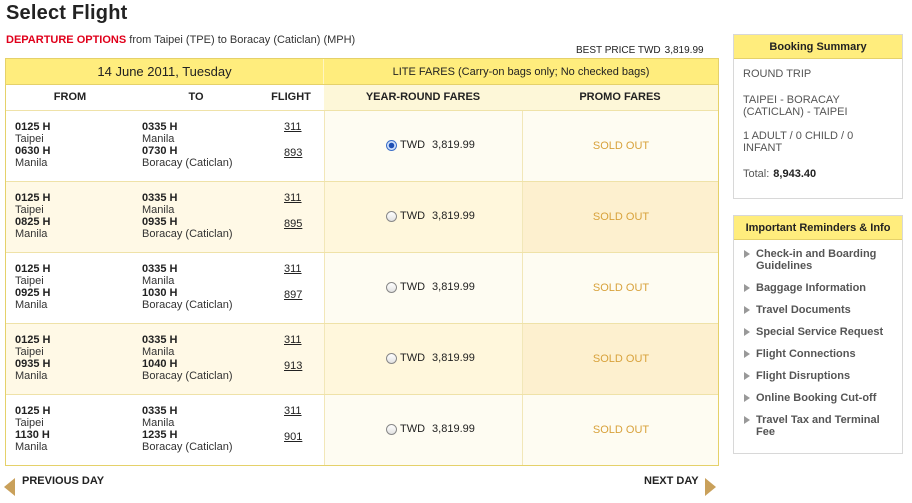 The image size is (912, 503). What do you see at coordinates (196, 97) in the screenshot?
I see `column-header-to: TO` at bounding box center [196, 97].